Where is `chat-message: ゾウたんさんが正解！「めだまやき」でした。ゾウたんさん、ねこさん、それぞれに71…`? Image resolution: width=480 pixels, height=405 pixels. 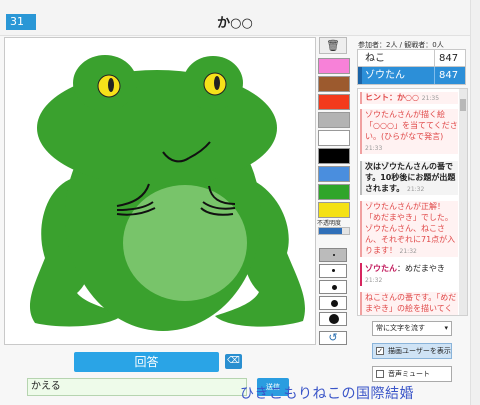 chat-message: ゾウたんさんが正解！「めだまやき」でした。ゾウたんさん、ねこさん、それぞれに71… is located at coordinates (409, 229).